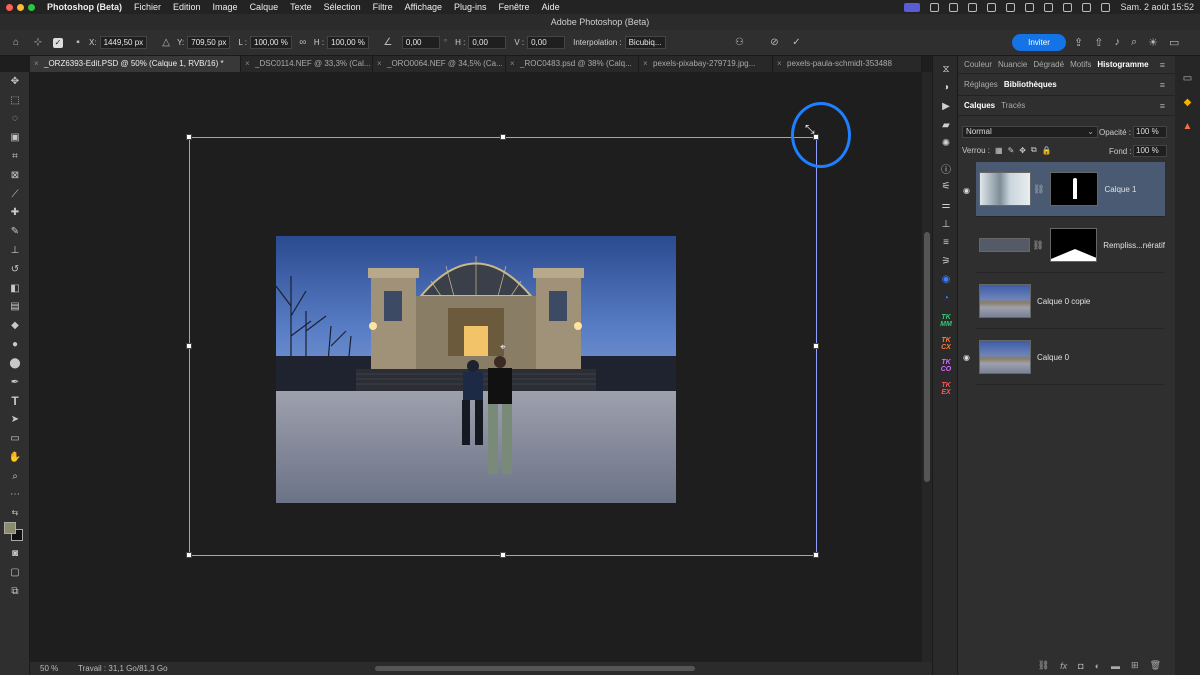  What do you see at coordinates (487, 42) in the screenshot?
I see `hskew-field: 0,00` at bounding box center [487, 42].